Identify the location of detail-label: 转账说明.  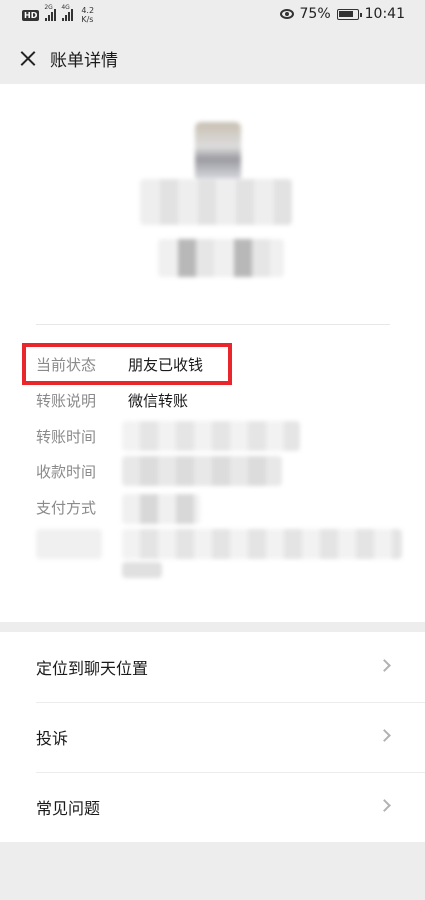
(66, 400).